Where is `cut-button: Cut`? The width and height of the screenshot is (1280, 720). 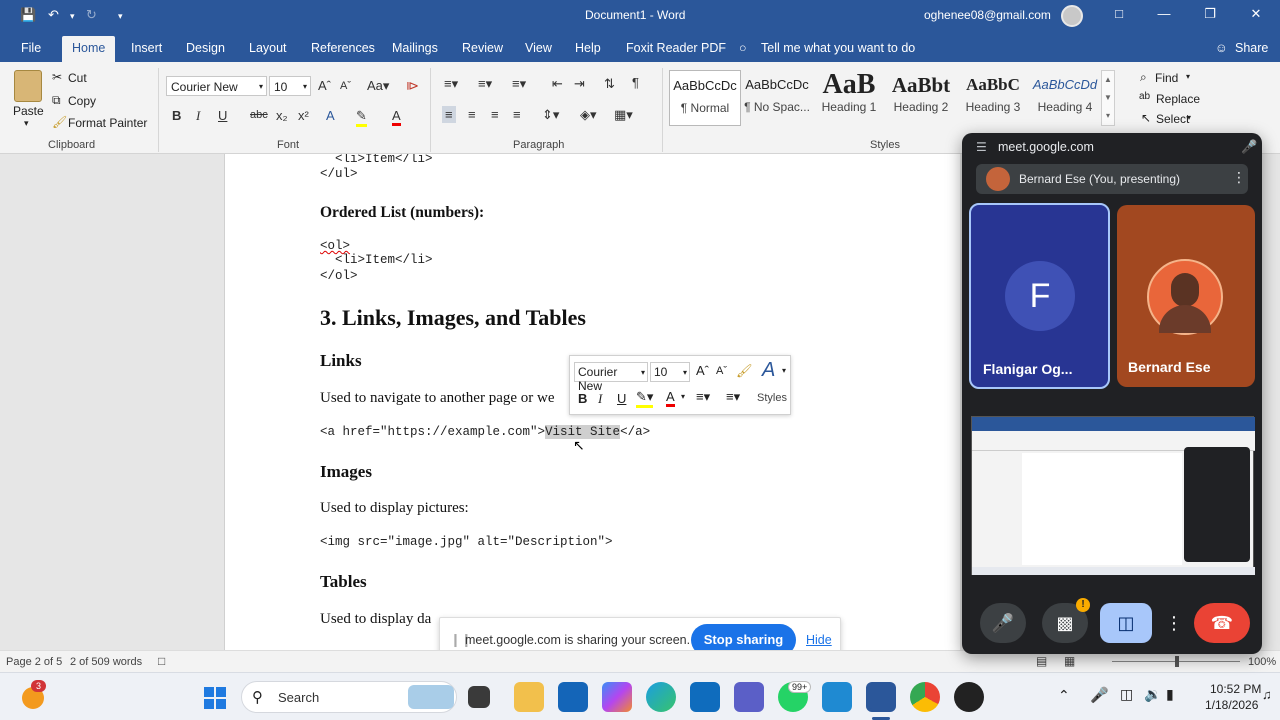
cut-button: Cut is located at coordinates (77, 78).